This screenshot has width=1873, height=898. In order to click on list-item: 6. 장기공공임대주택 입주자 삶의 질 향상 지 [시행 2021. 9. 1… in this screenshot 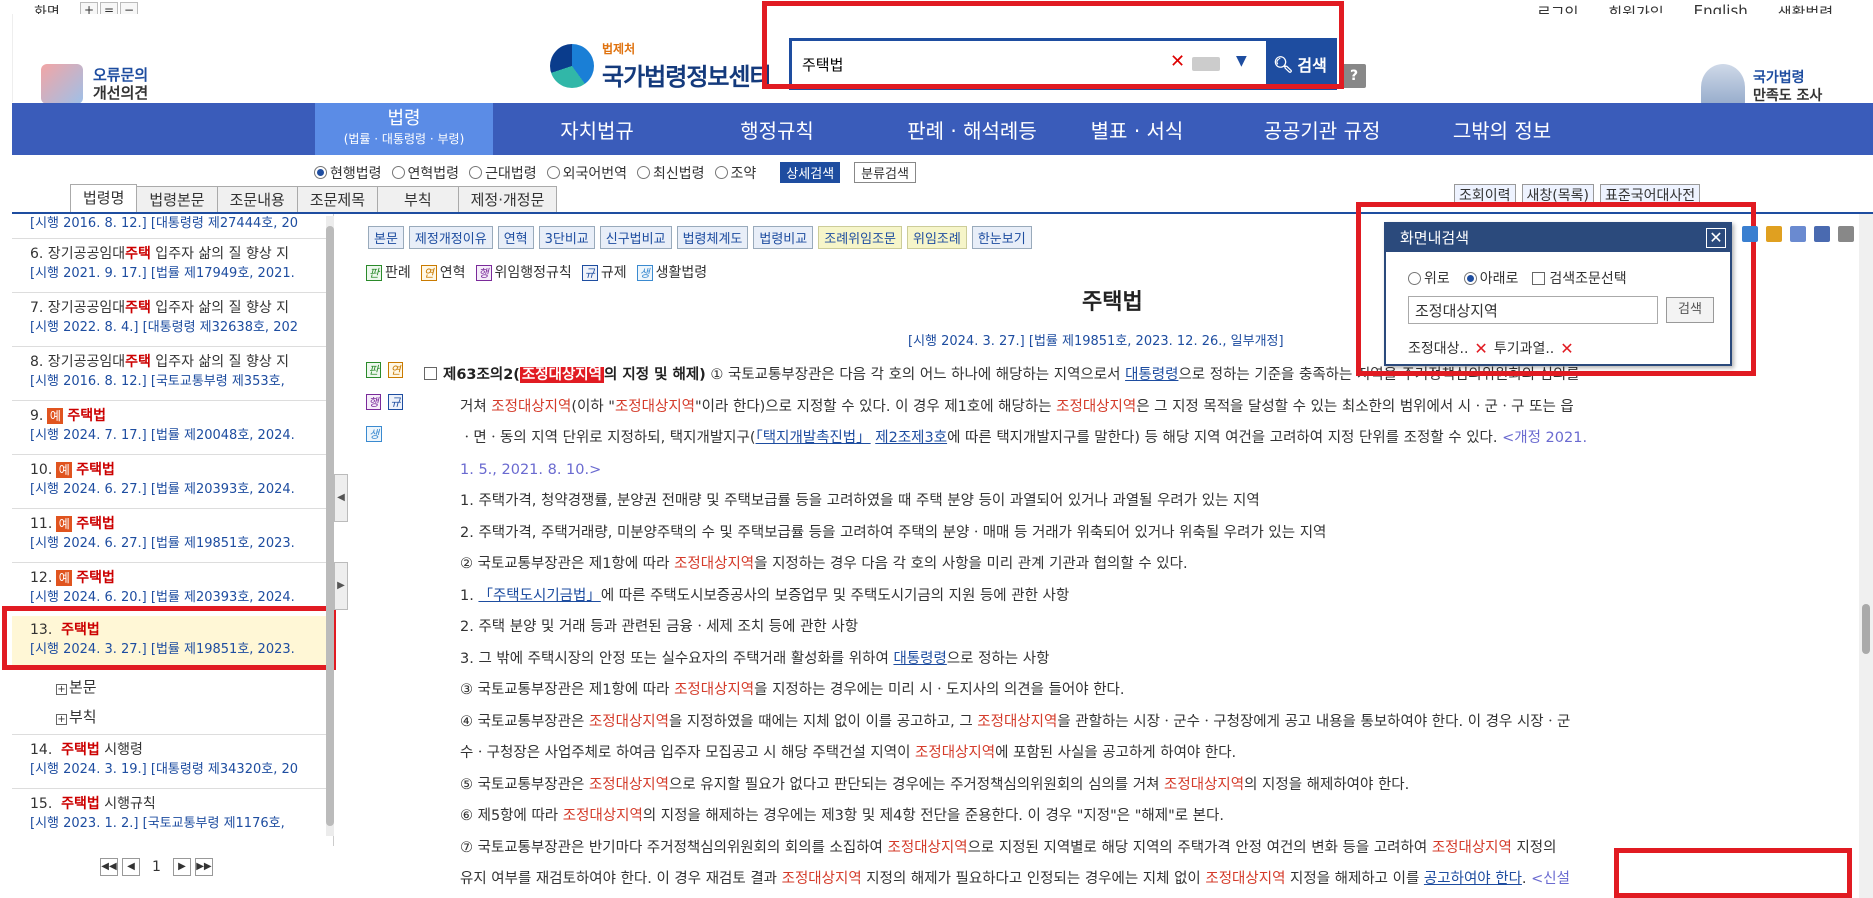, I will do `click(162, 264)`.